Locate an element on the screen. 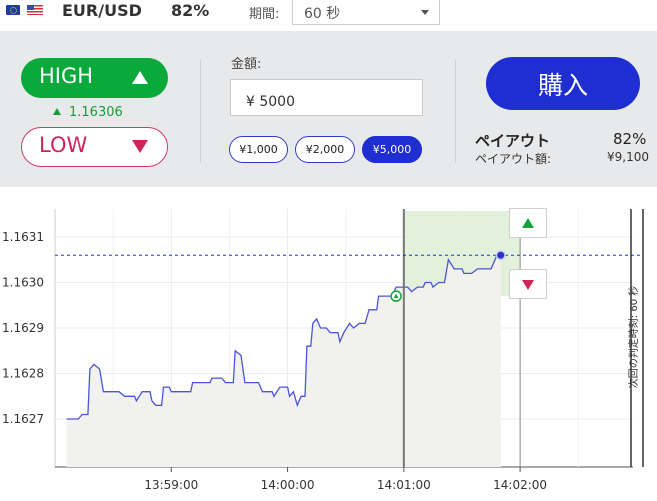  buy-button: 購入 is located at coordinates (563, 83).